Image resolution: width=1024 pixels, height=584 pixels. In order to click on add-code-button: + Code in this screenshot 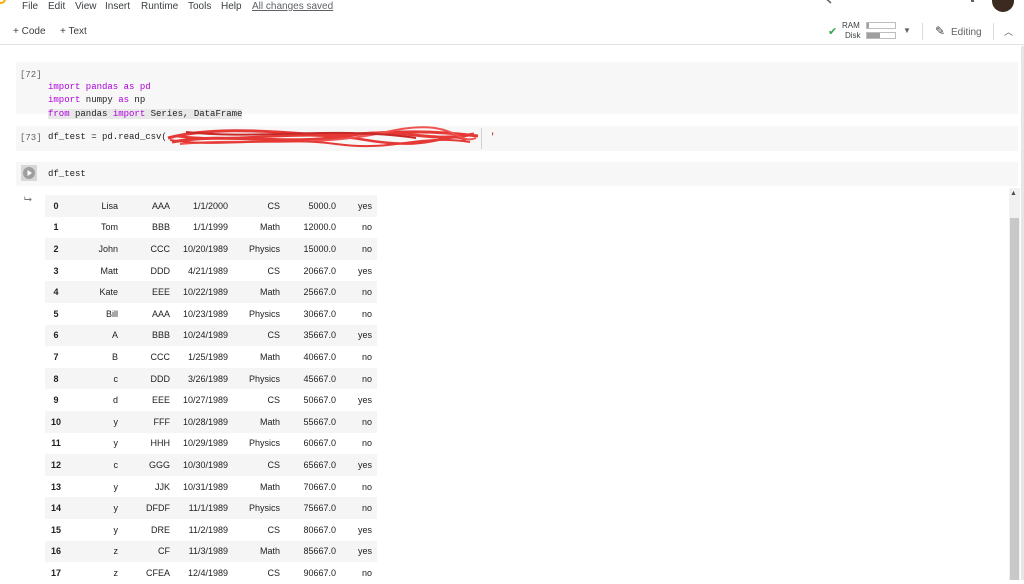, I will do `click(29, 31)`.